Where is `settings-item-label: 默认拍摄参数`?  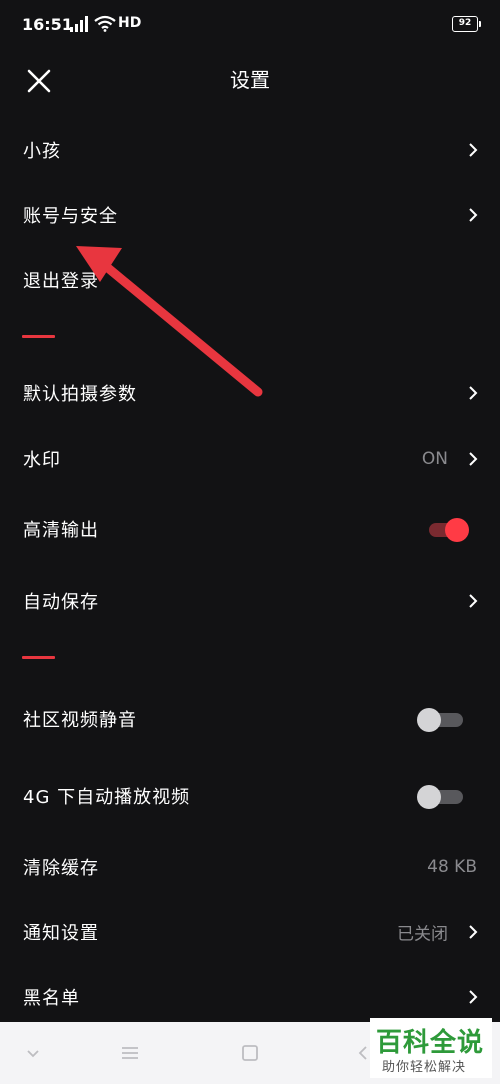
settings-item-label: 默认拍摄参数 is located at coordinates (80, 394).